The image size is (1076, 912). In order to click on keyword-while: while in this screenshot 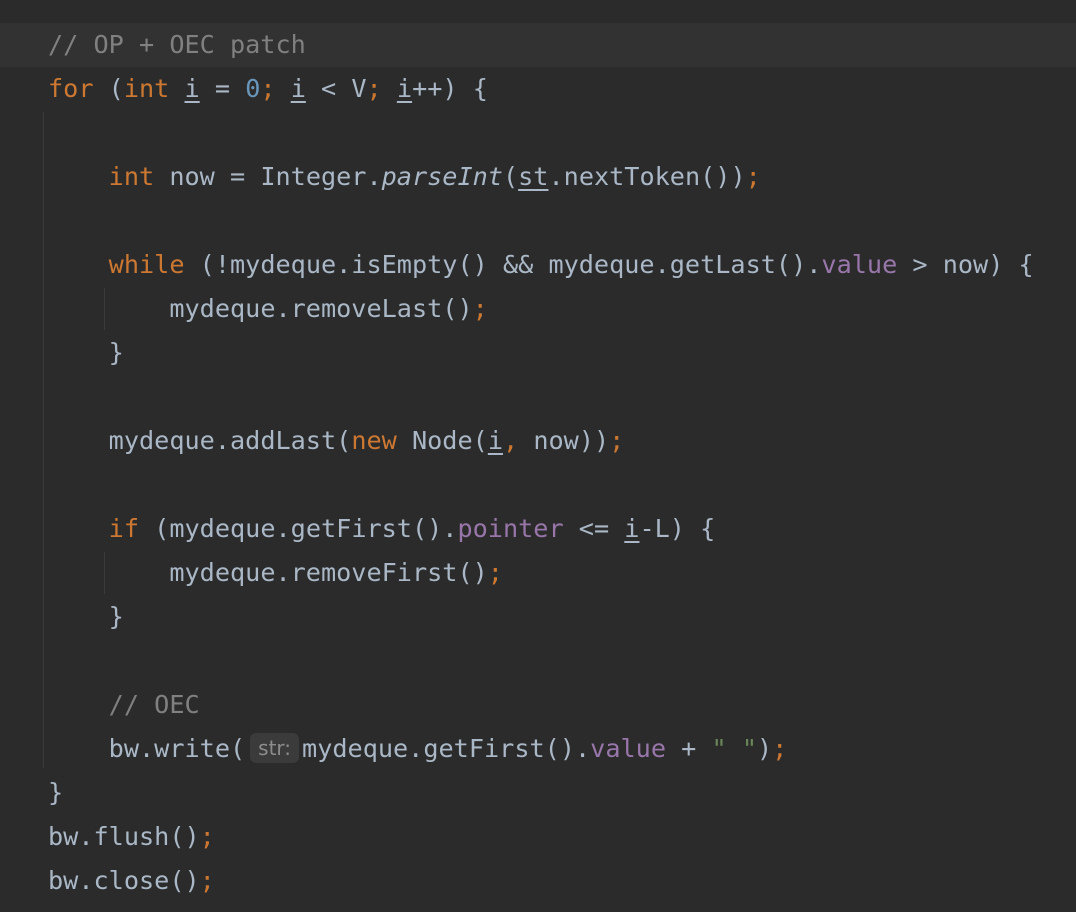, I will do `click(146, 264)`.